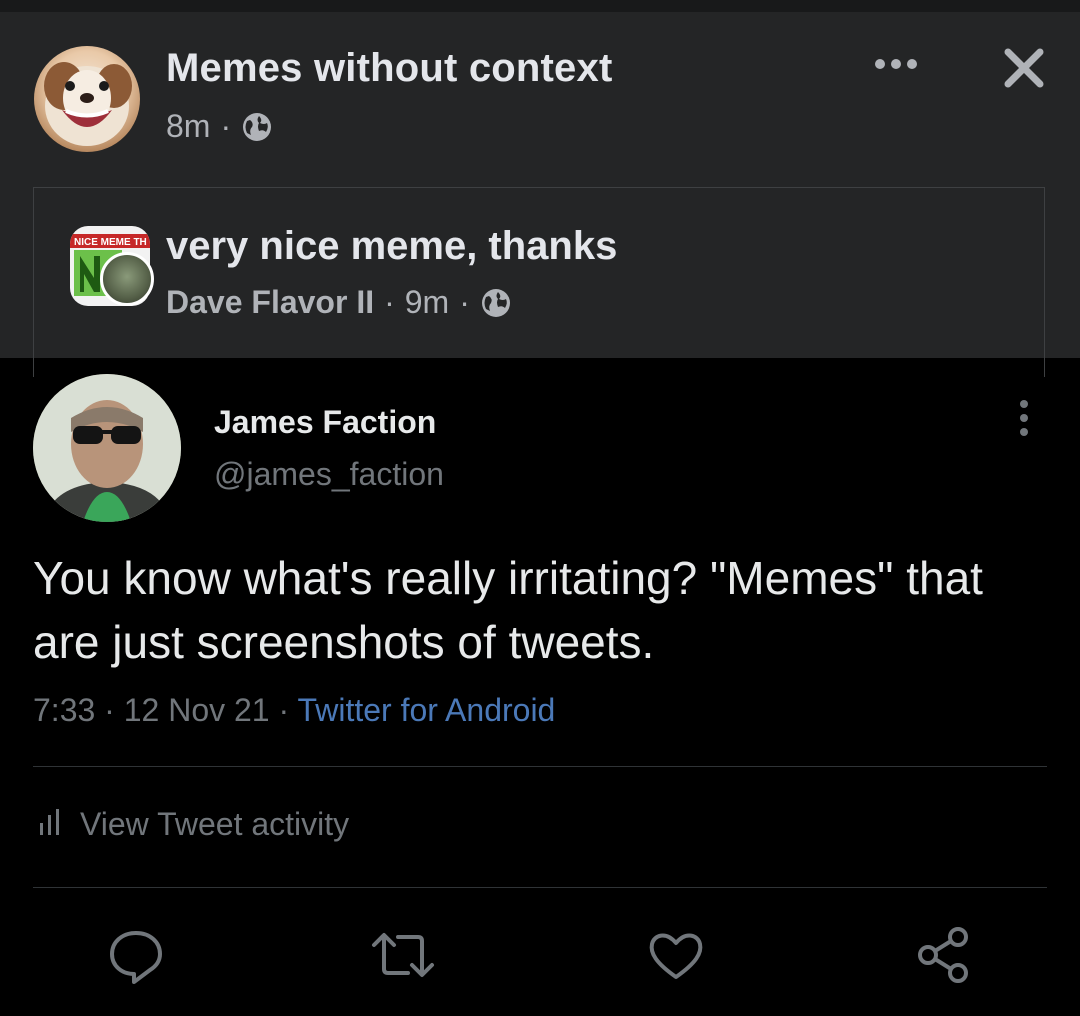  Describe the element at coordinates (215, 824) in the screenshot. I see `view-tweet-activity-label: View Tweet activity` at that location.